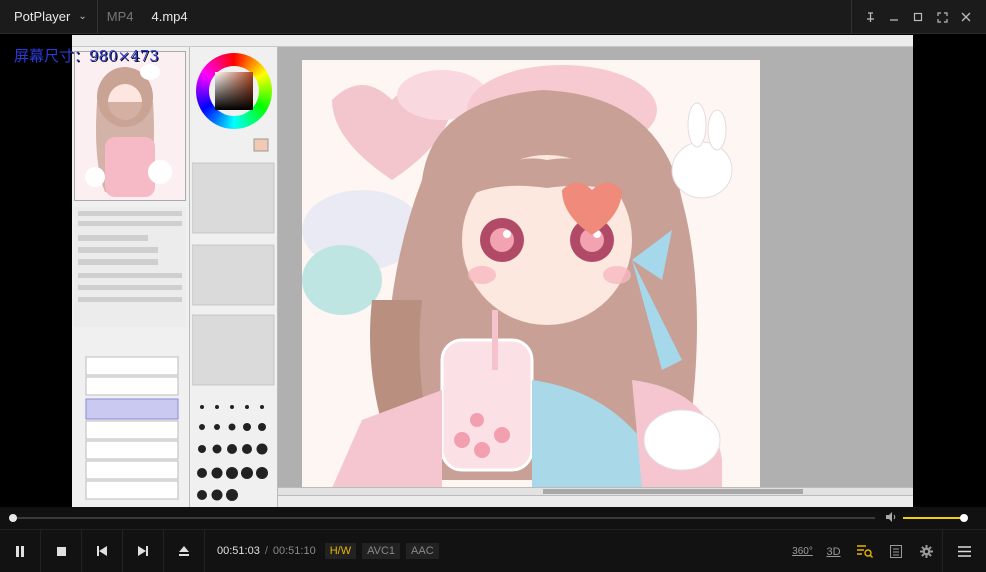 The width and height of the screenshot is (986, 572). Describe the element at coordinates (86, 56) in the screenshot. I see `screen-size-overlay: 屏幕尺寸：980×473` at that location.